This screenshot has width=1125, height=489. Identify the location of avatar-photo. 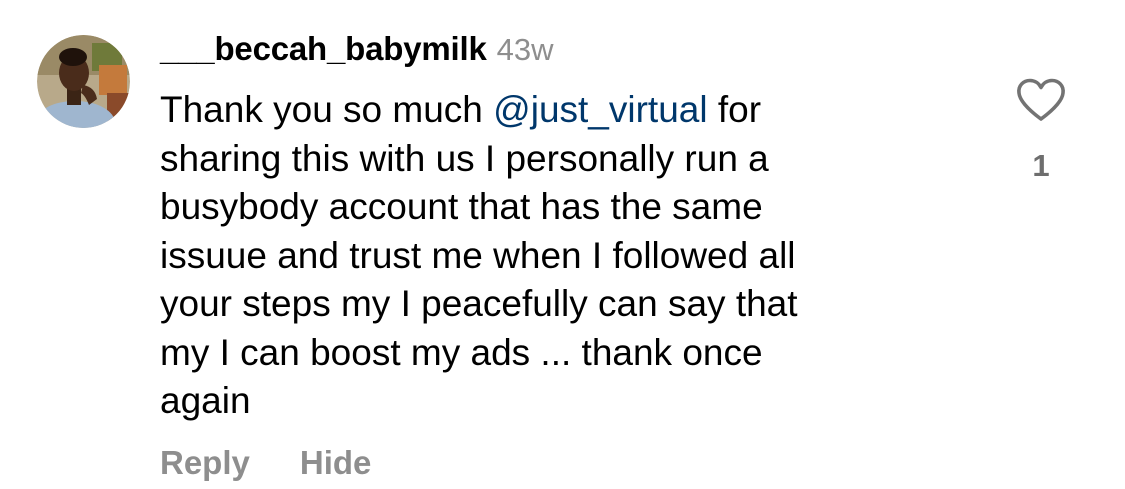
(83, 81).